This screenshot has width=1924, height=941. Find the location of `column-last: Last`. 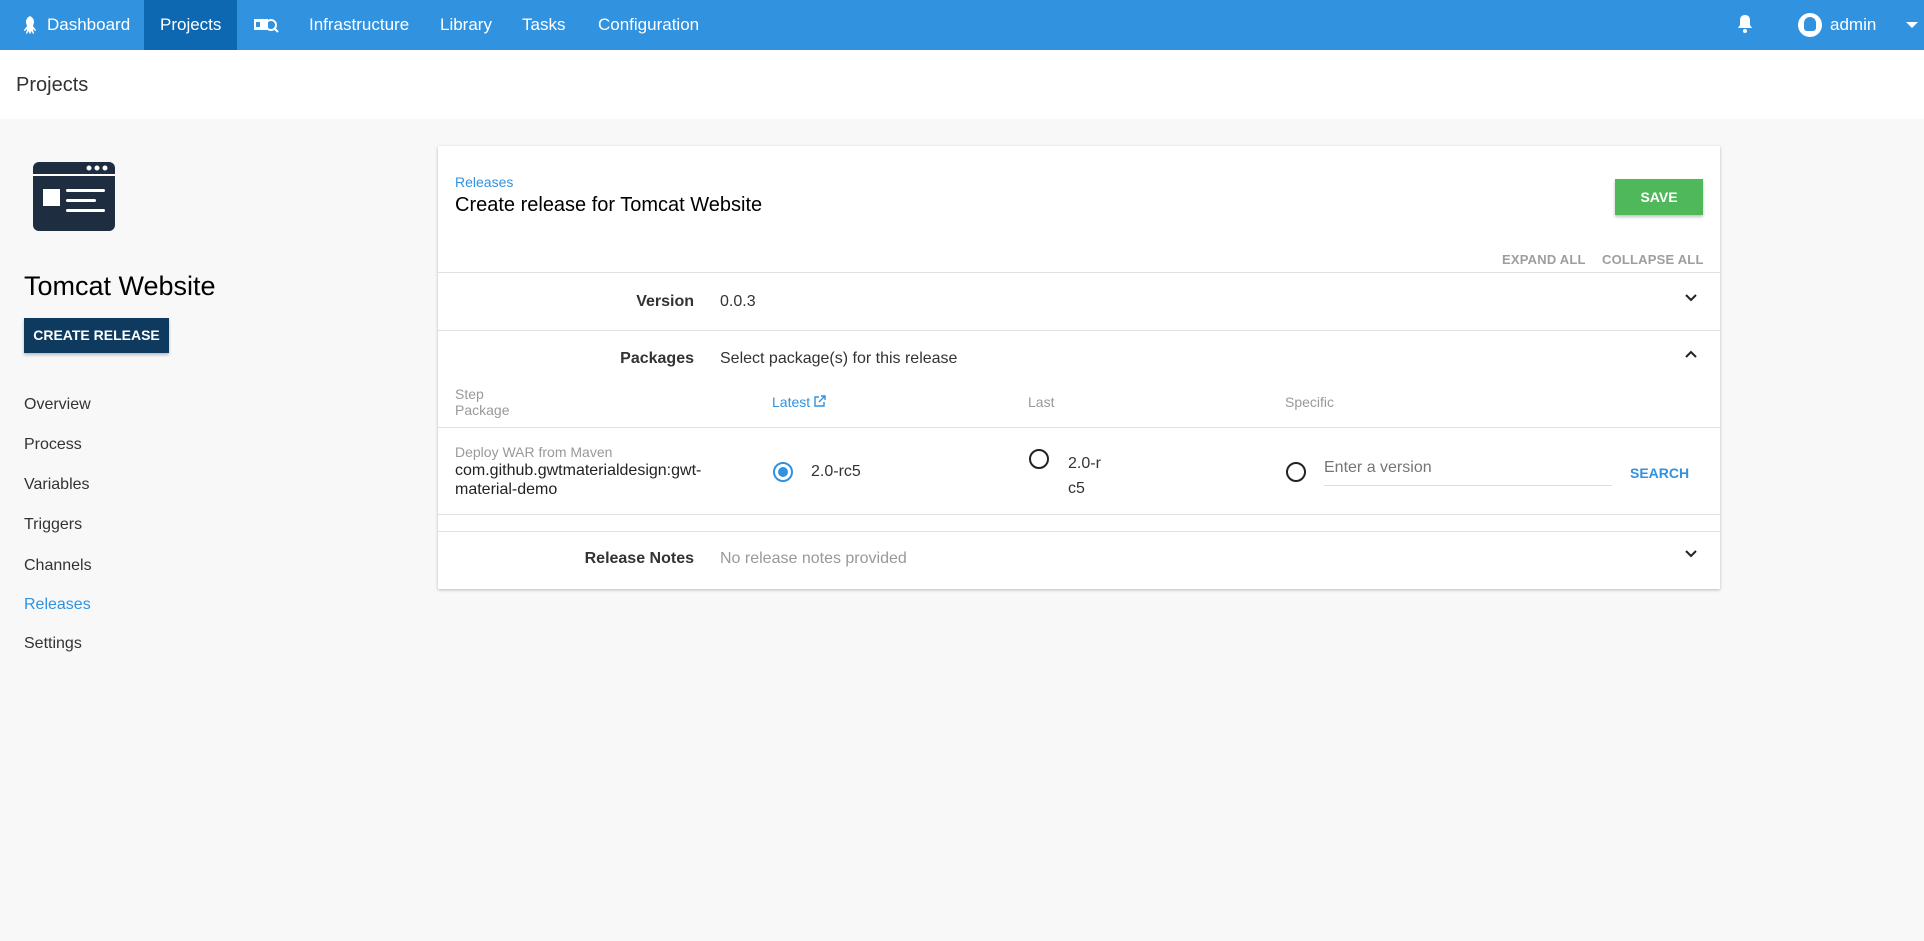

column-last: Last is located at coordinates (1041, 402).